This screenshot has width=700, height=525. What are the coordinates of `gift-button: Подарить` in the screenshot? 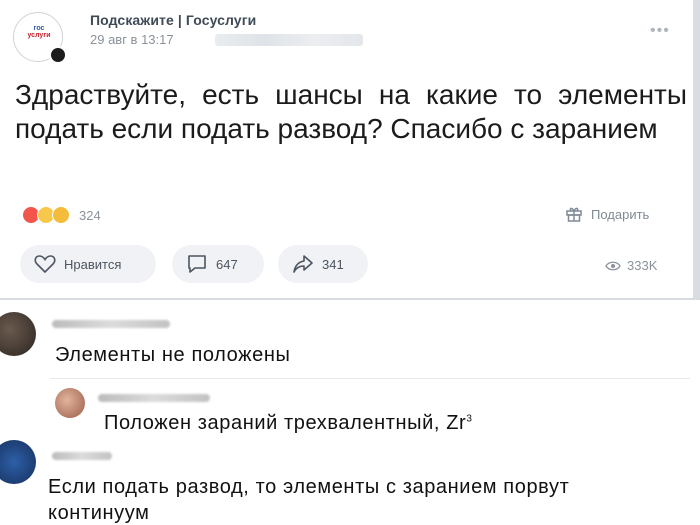 It's located at (607, 214).